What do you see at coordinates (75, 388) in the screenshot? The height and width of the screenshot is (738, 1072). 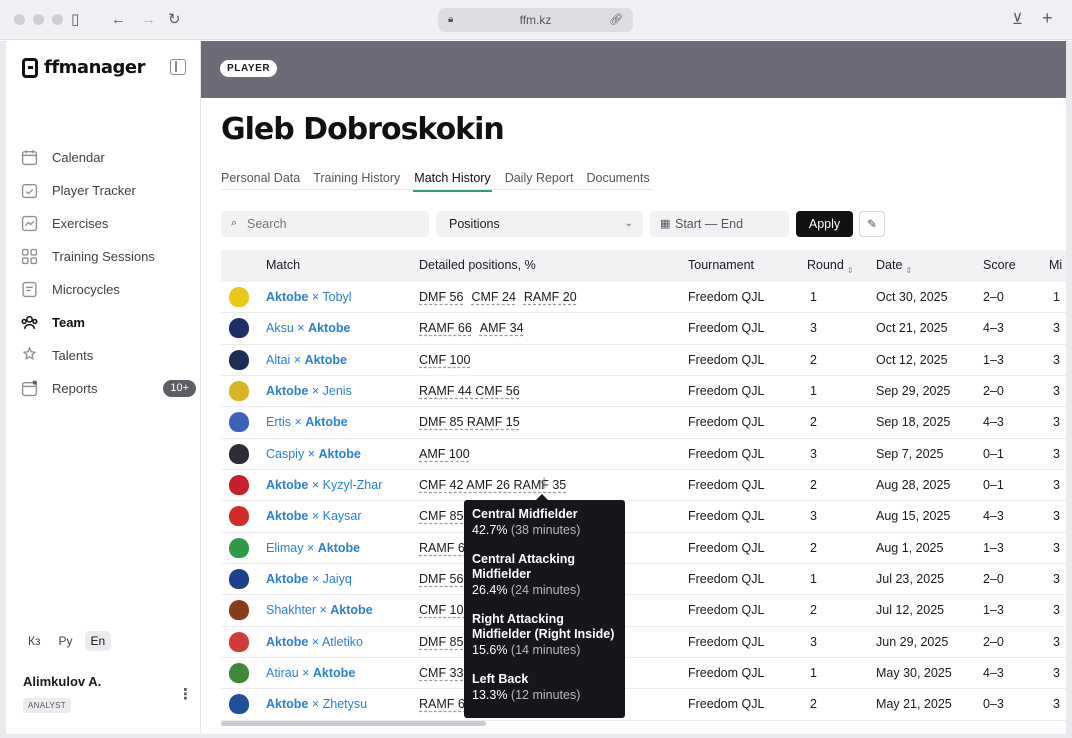 I see `sidebar-item-label: Reports` at bounding box center [75, 388].